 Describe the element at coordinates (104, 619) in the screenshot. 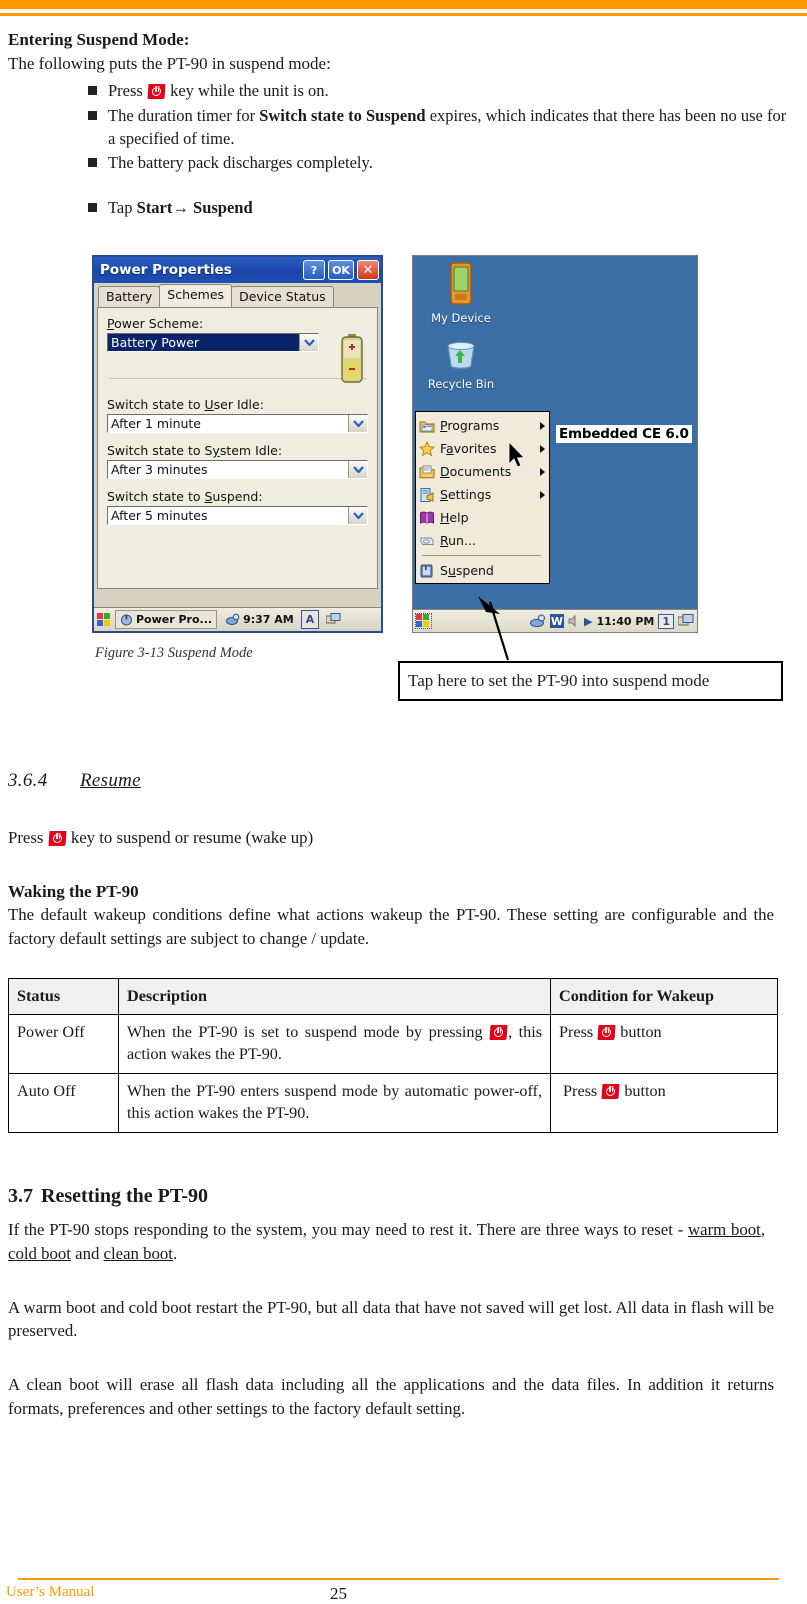

I see `start-button-icon` at that location.